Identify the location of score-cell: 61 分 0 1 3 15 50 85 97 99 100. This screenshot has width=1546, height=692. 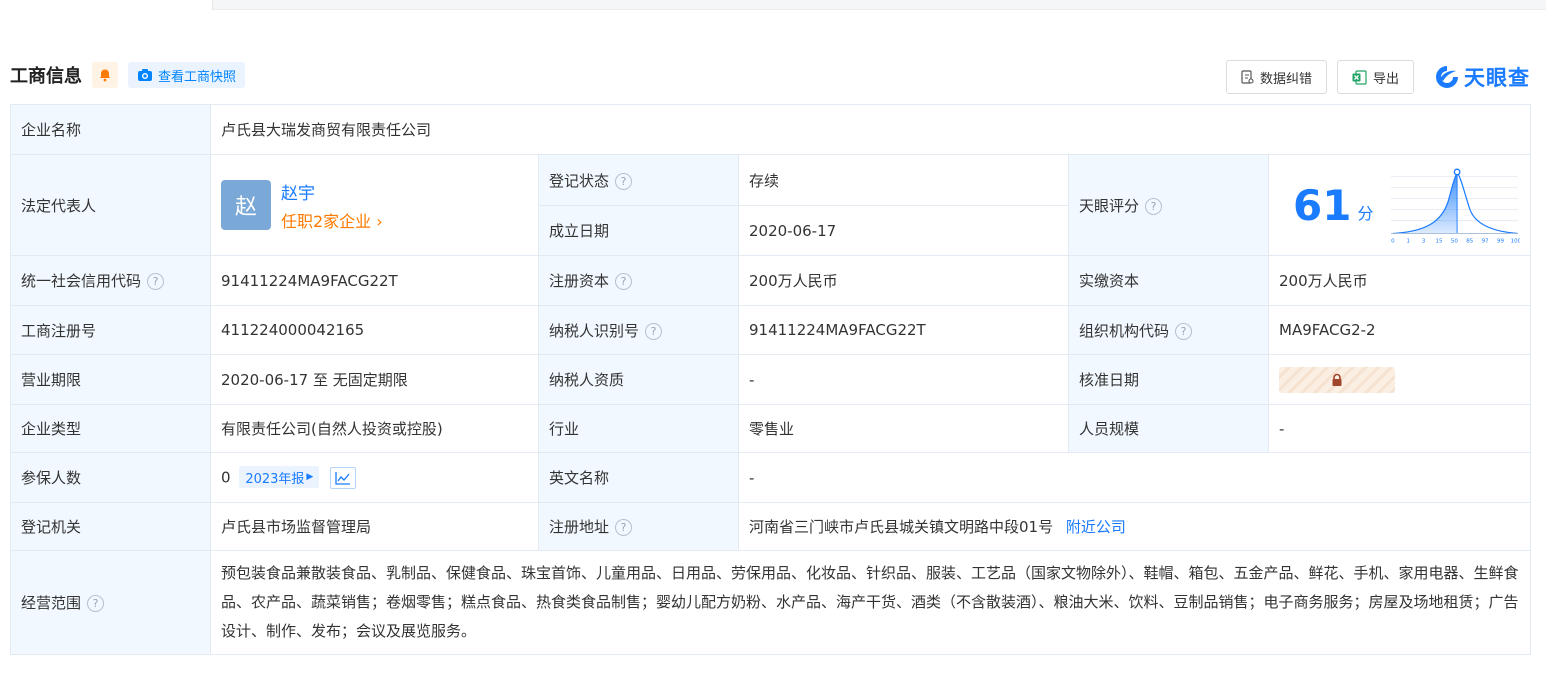
(1399, 205).